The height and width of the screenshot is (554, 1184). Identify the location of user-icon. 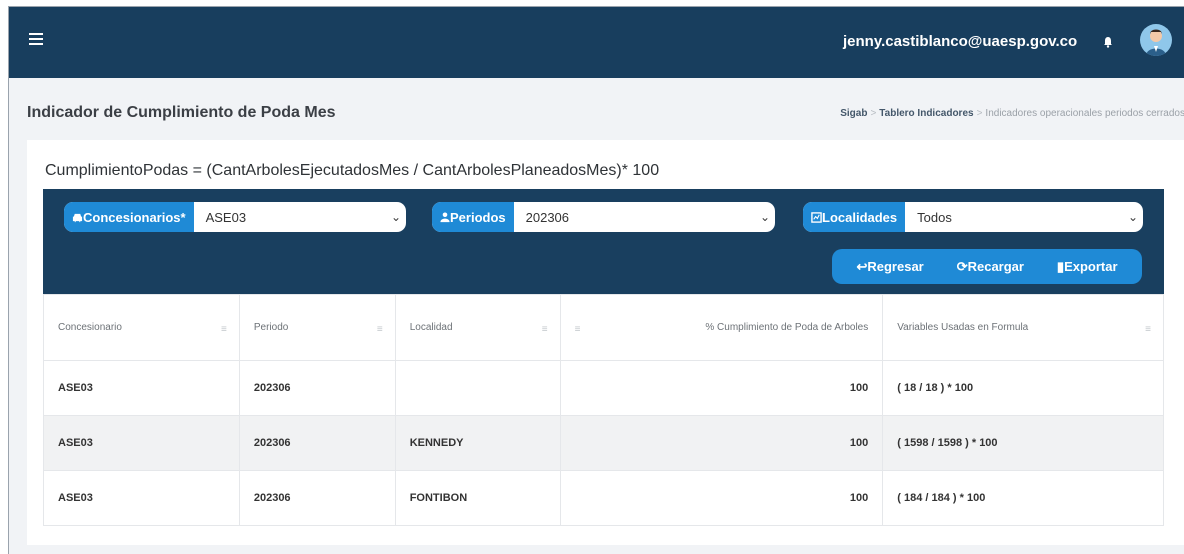
(445, 216).